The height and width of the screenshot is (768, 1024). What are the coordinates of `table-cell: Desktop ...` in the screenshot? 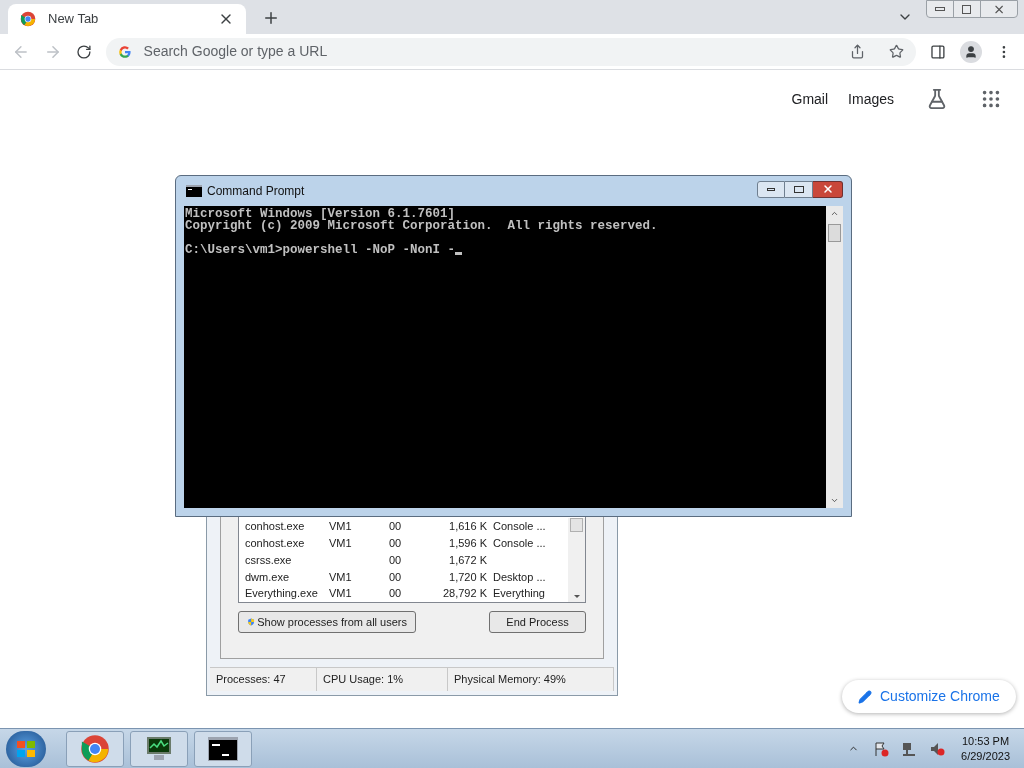 It's located at (519, 576).